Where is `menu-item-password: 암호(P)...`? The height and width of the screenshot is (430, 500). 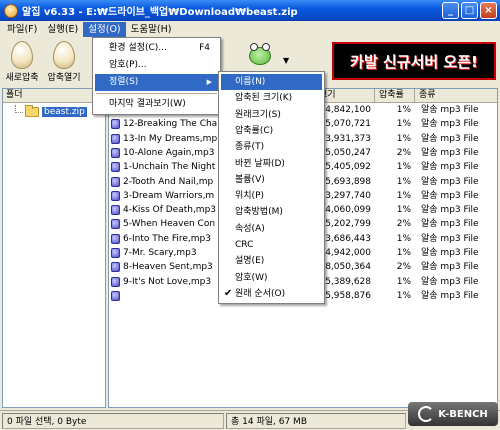 menu-item-password: 암호(P)... is located at coordinates (156, 65).